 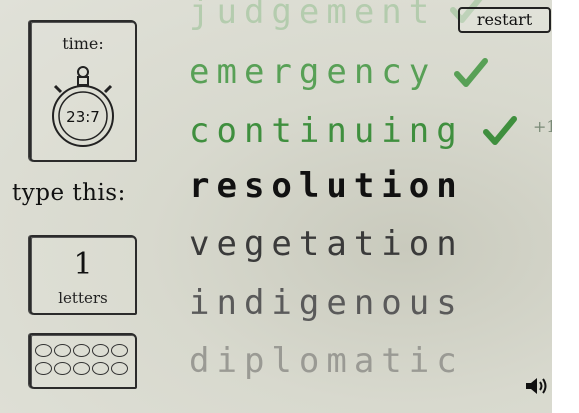 I want to click on stopwatch-icon: 23:7, so click(x=83, y=106).